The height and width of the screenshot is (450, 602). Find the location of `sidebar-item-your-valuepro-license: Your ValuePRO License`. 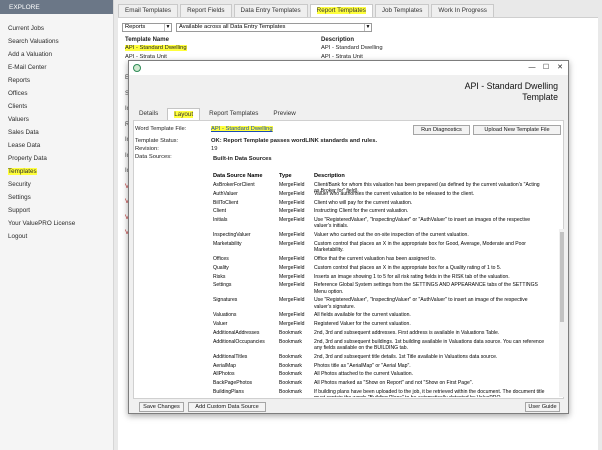

sidebar-item-your-valuepro-license: Your ValuePRO License is located at coordinates (56, 223).